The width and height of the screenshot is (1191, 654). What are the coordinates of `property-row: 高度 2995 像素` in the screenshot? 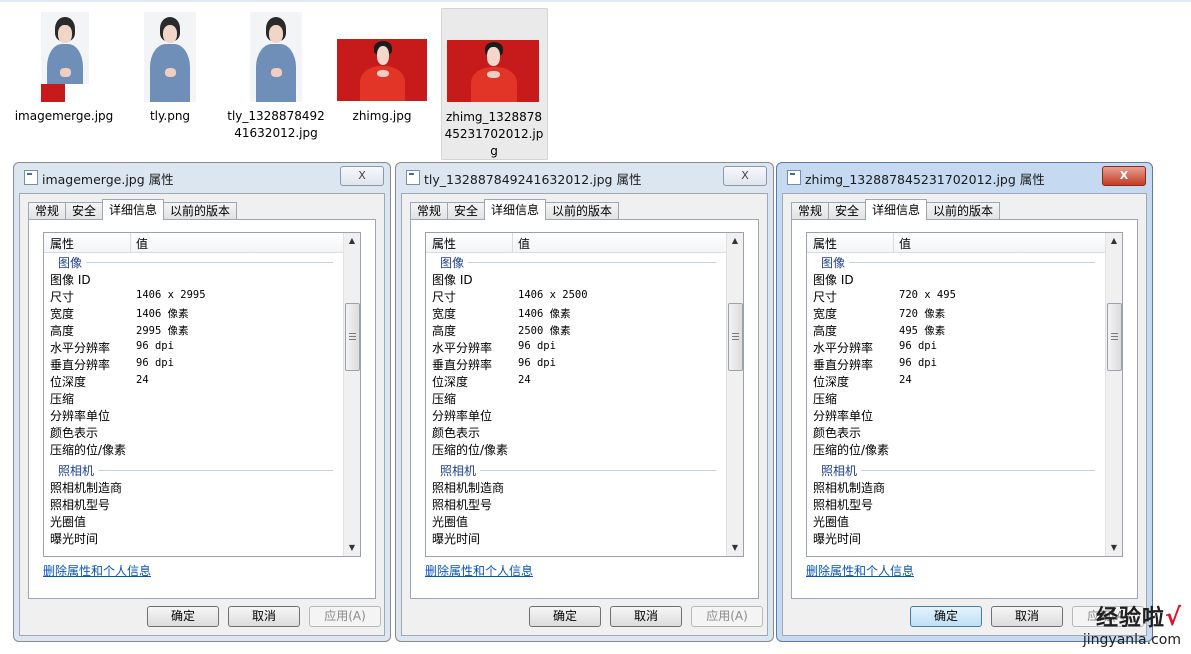 It's located at (193, 329).